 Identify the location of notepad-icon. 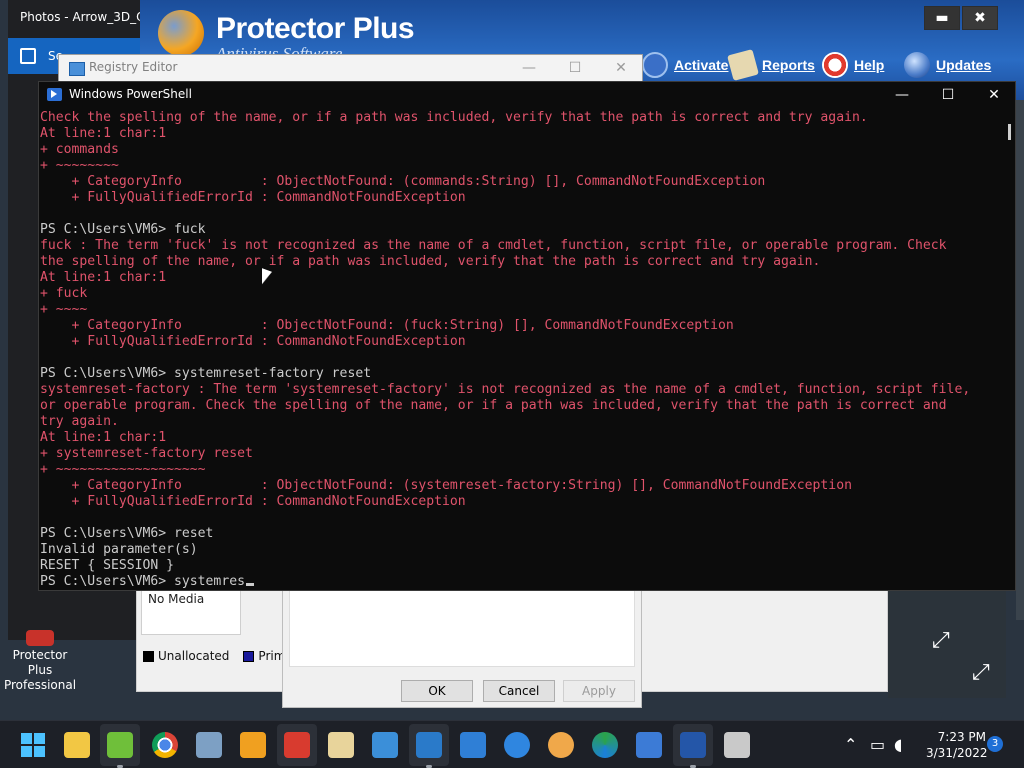
(385, 745).